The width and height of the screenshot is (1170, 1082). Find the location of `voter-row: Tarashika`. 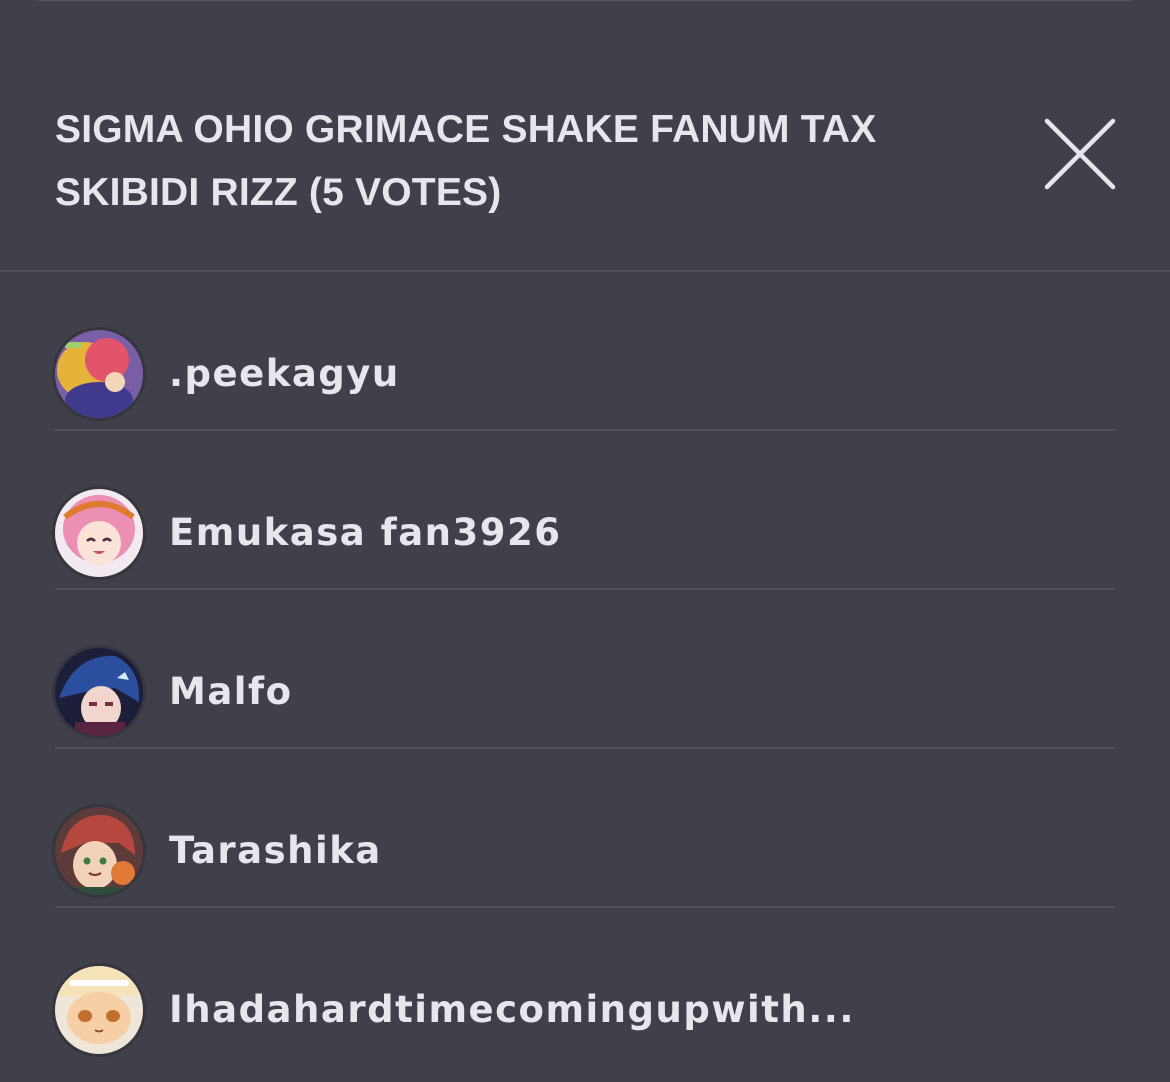

voter-row: Tarashika is located at coordinates (585, 828).